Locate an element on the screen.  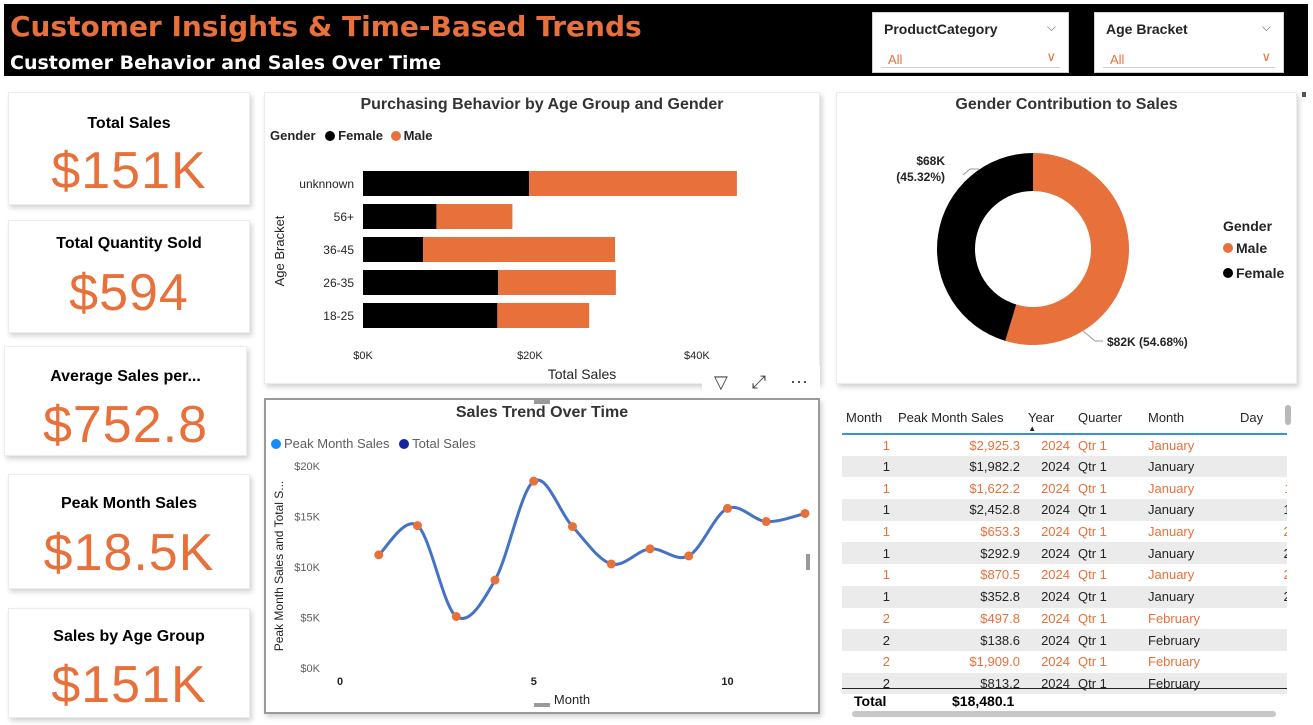
legend-item: Female is located at coordinates (1260, 273).